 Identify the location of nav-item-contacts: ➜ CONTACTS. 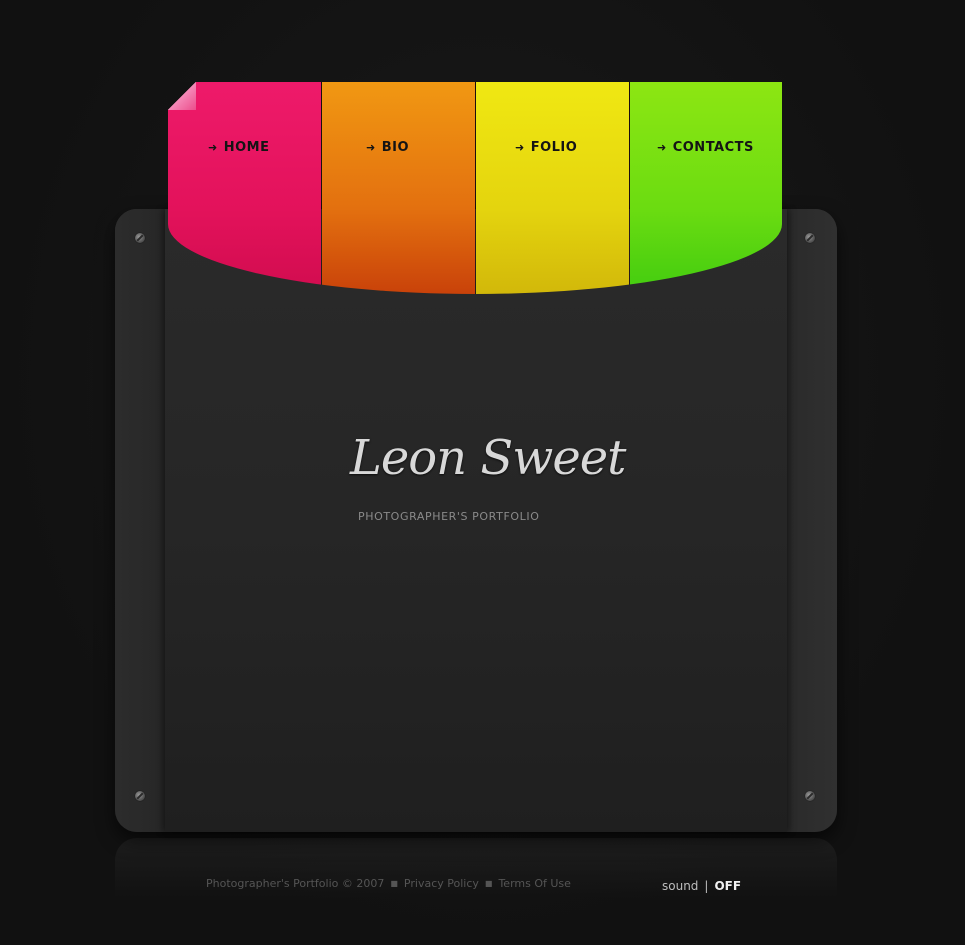
(705, 147).